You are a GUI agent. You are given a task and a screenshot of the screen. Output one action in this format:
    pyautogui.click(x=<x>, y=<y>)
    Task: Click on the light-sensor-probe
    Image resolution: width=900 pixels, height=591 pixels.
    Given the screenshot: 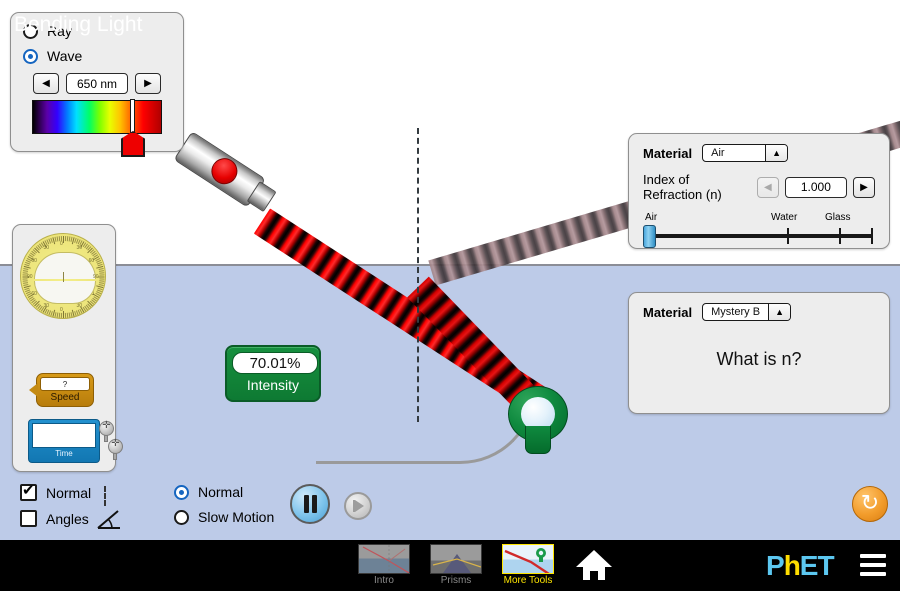 What is the action you would take?
    pyautogui.click(x=538, y=422)
    